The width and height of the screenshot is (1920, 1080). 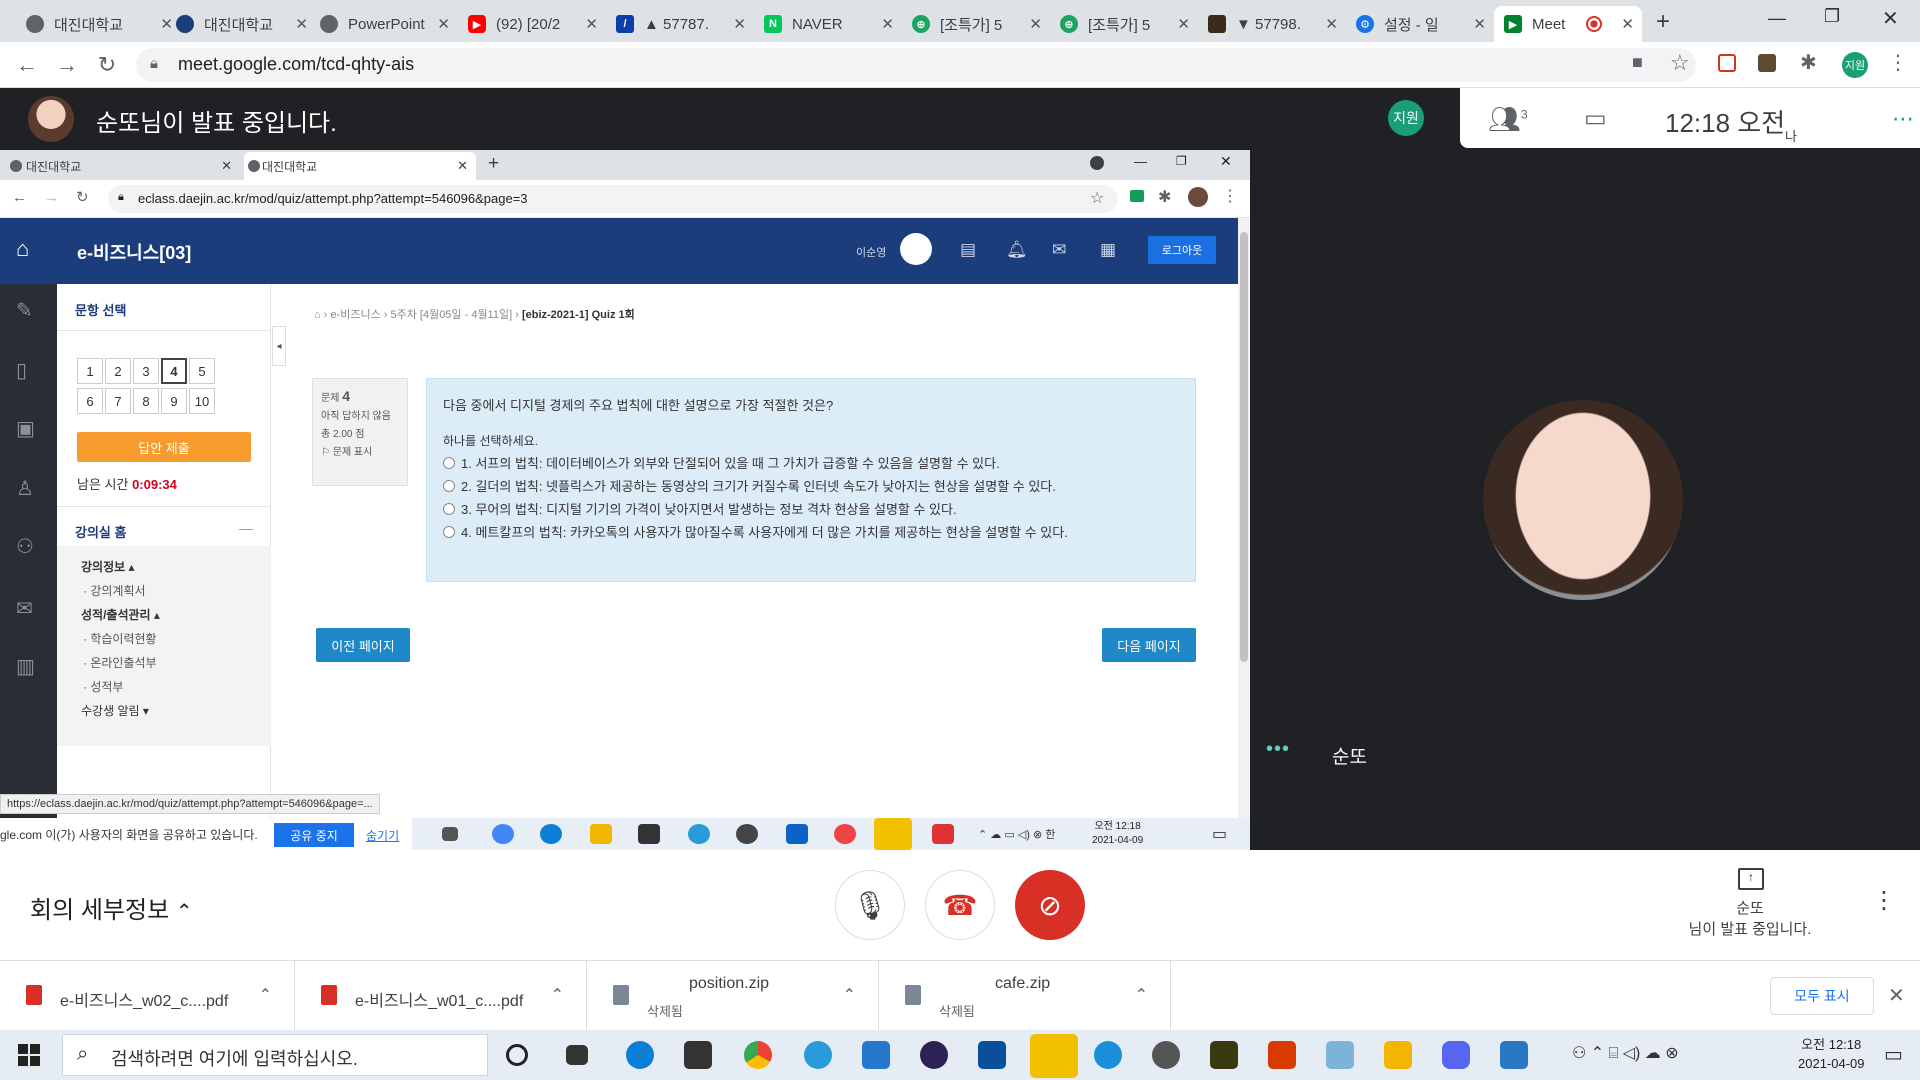 What do you see at coordinates (1244, 447) in the screenshot?
I see `scrollbar-thumb` at bounding box center [1244, 447].